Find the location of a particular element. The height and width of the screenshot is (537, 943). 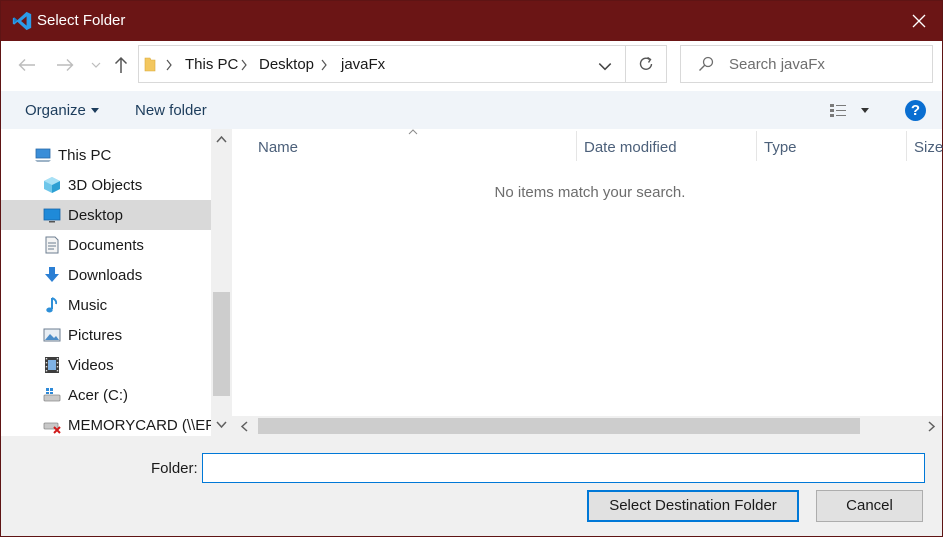

nav-item-this-pc: This PC is located at coordinates (106, 155).